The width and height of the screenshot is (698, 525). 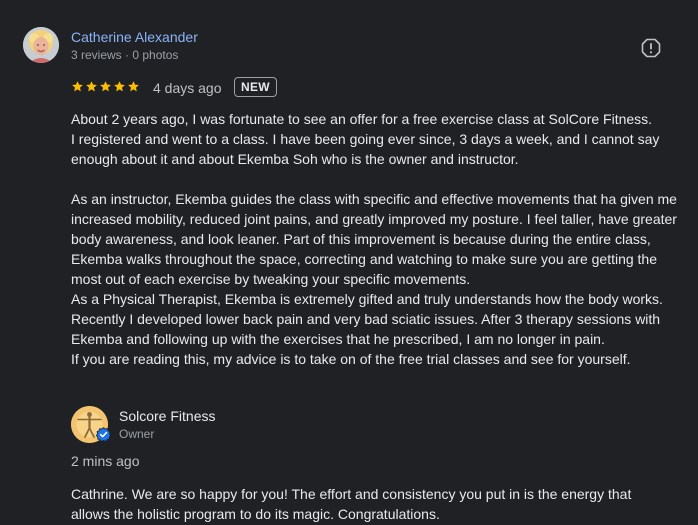 I want to click on reviewer-name: Catherine Alexander, so click(x=134, y=37).